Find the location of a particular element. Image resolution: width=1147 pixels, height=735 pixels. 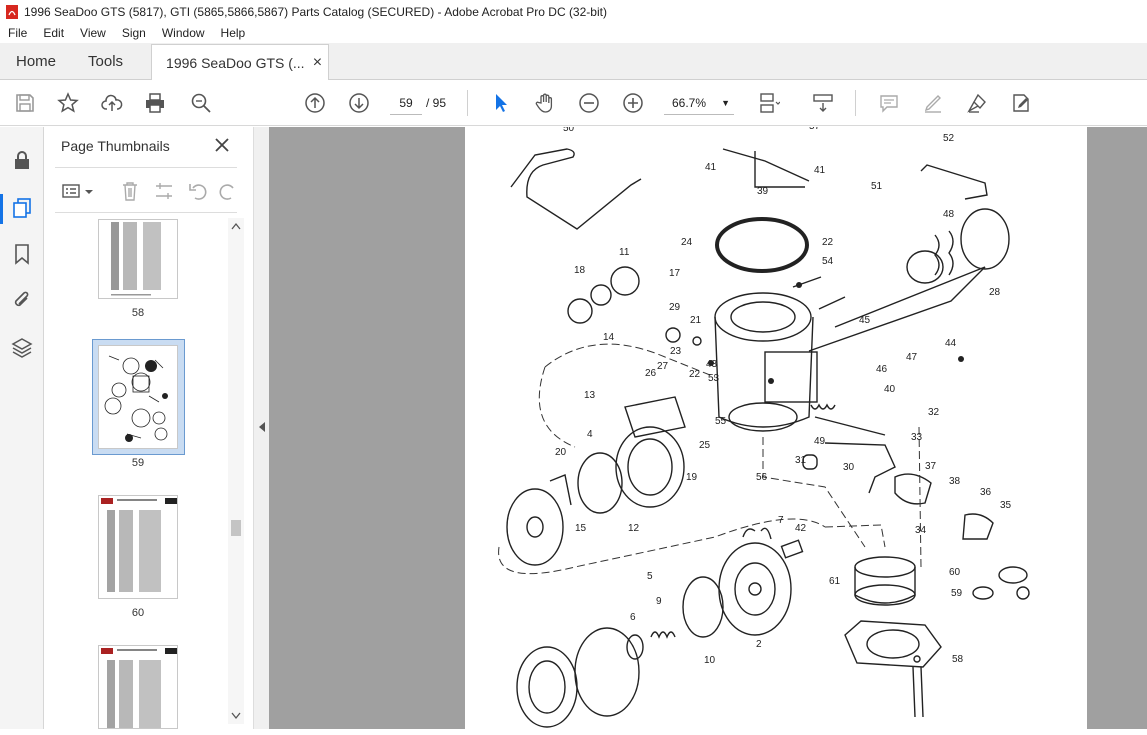

tab-home: Home is located at coordinates (36, 61).